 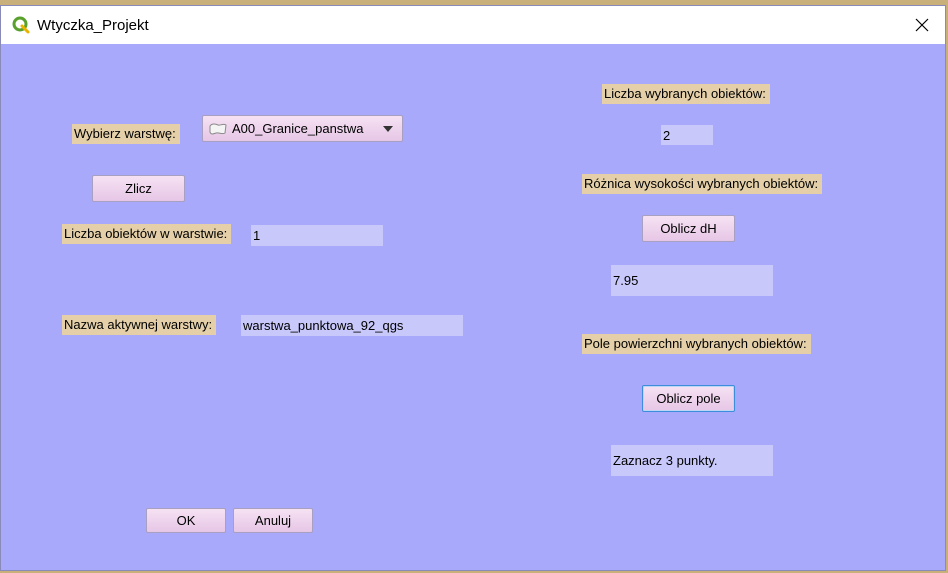 I want to click on object-count-label: Liczba obiektów w warstwie:, so click(x=147, y=234).